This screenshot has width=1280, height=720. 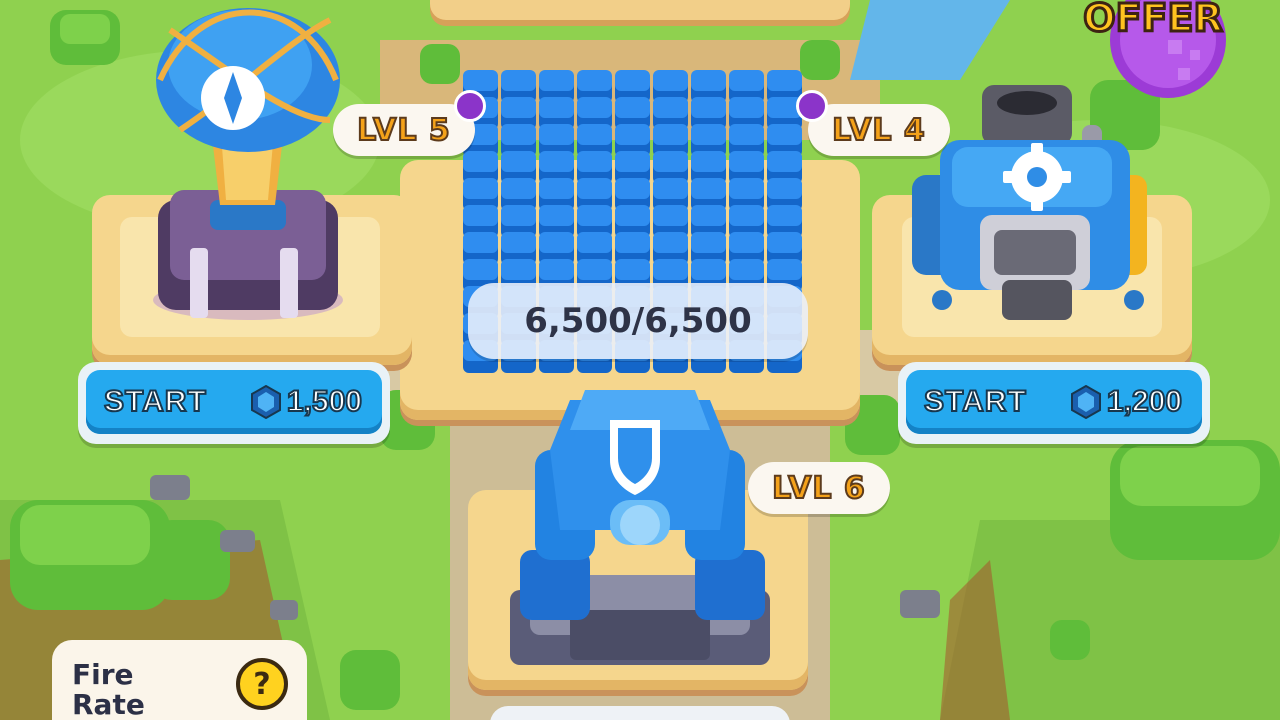 I want to click on fire-rate-title-line1: Fire, so click(x=103, y=674).